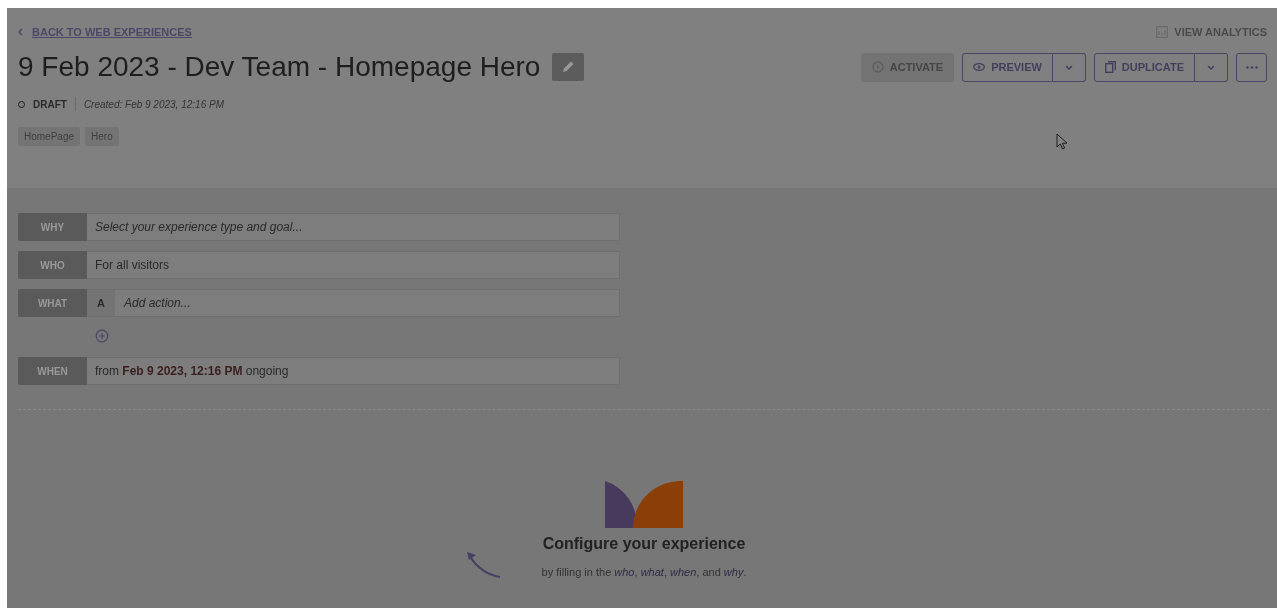 The image size is (1277, 608). Describe the element at coordinates (644, 572) in the screenshot. I see `empty-text: by filling in the who, what, when, and why.` at that location.